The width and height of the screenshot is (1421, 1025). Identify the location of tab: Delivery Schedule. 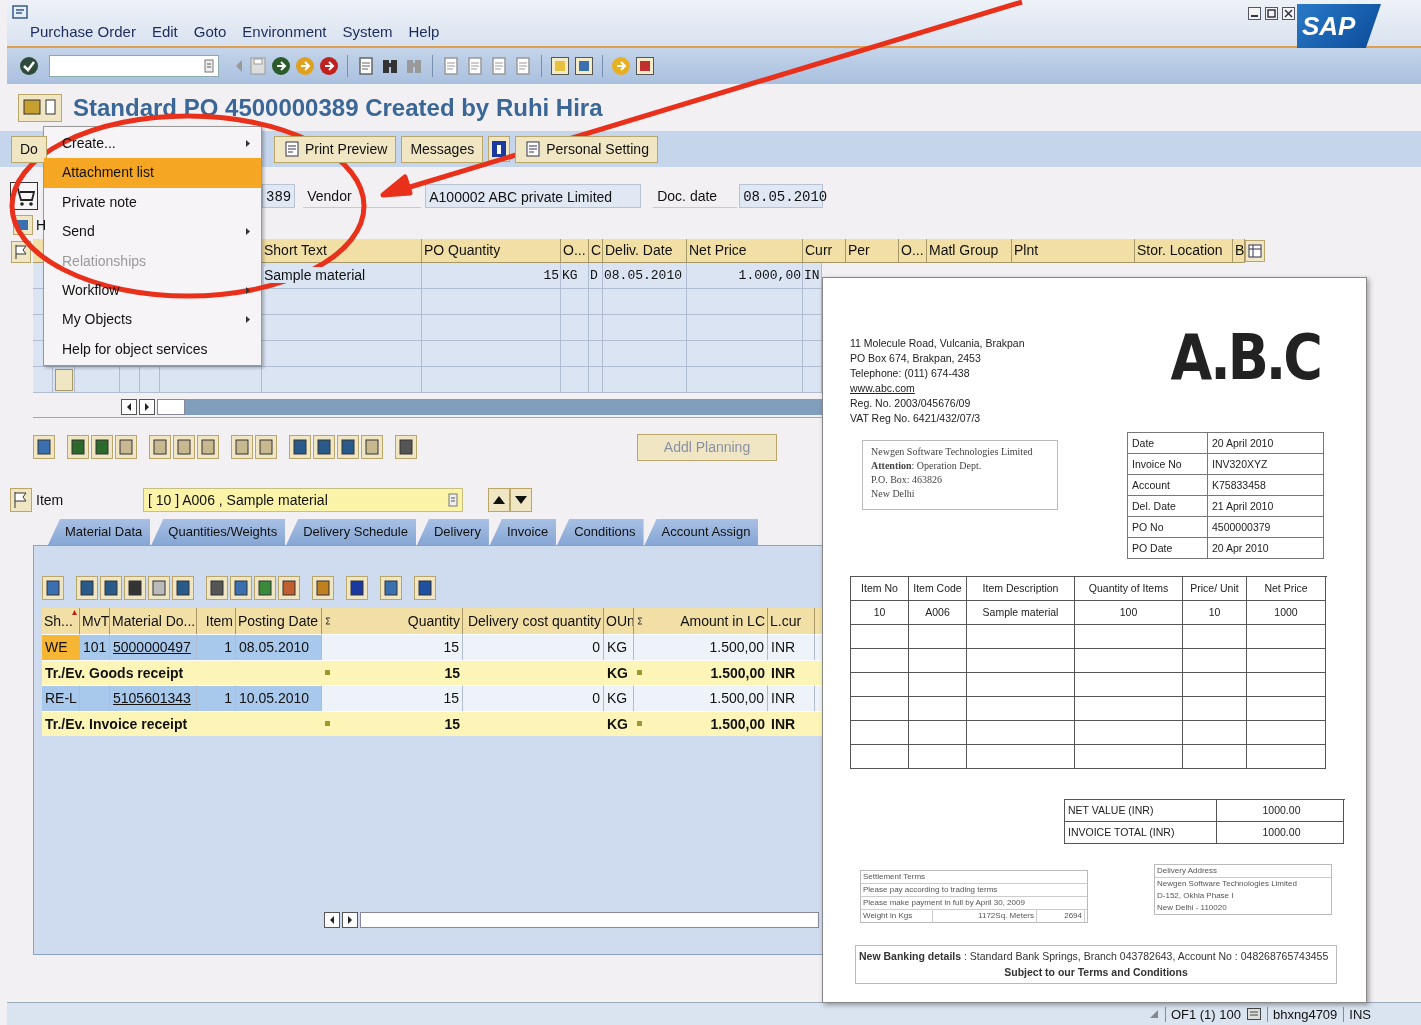
(351, 532).